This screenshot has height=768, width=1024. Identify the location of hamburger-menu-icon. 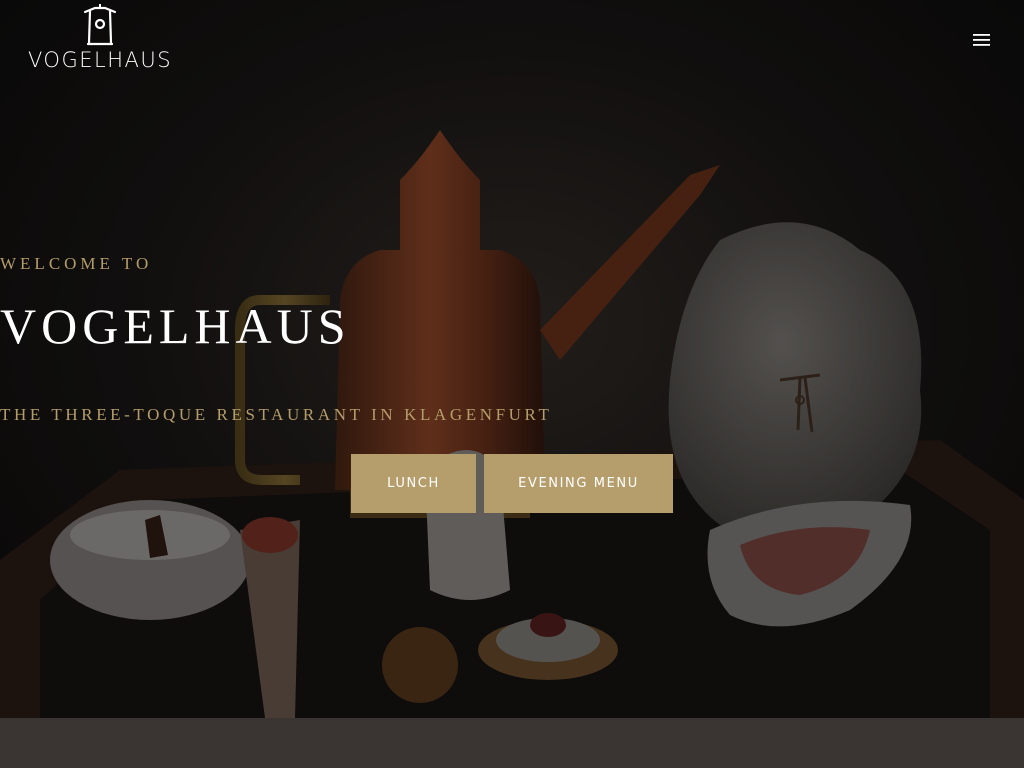
(981, 40).